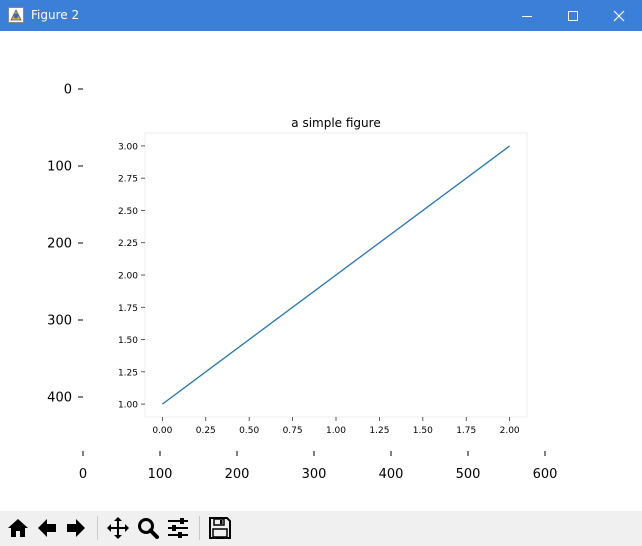  What do you see at coordinates (379, 431) in the screenshot?
I see `inner-x-tick-label: 1.25` at bounding box center [379, 431].